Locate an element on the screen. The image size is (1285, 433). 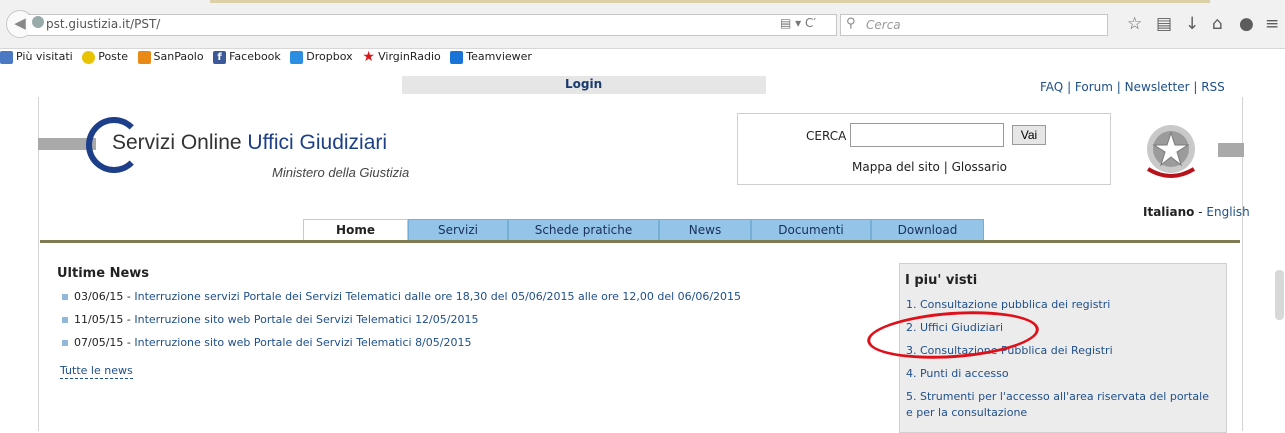
bookmark-label: VirginRadio is located at coordinates (409, 57).